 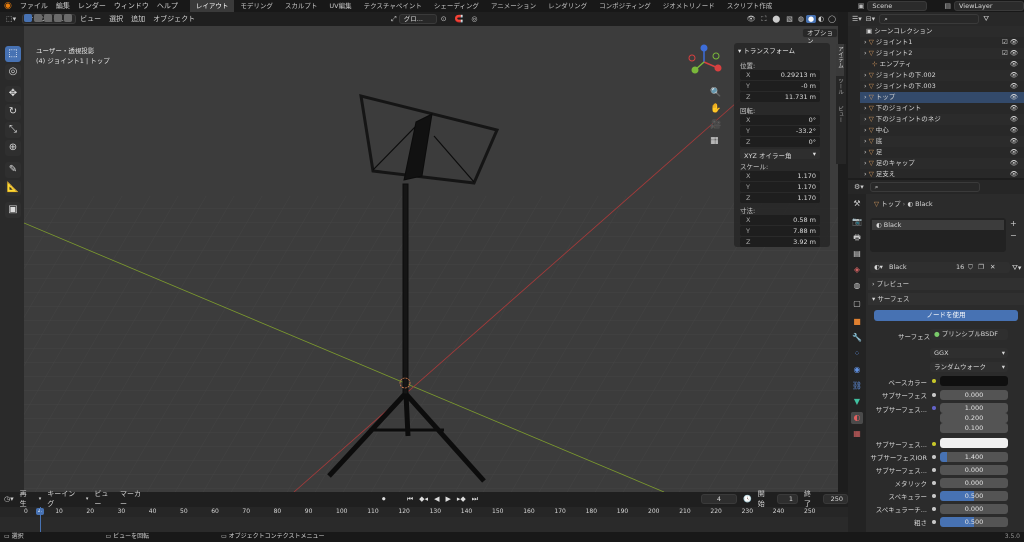 I want to click on texture-tab-icon: ▦, so click(x=857, y=434).